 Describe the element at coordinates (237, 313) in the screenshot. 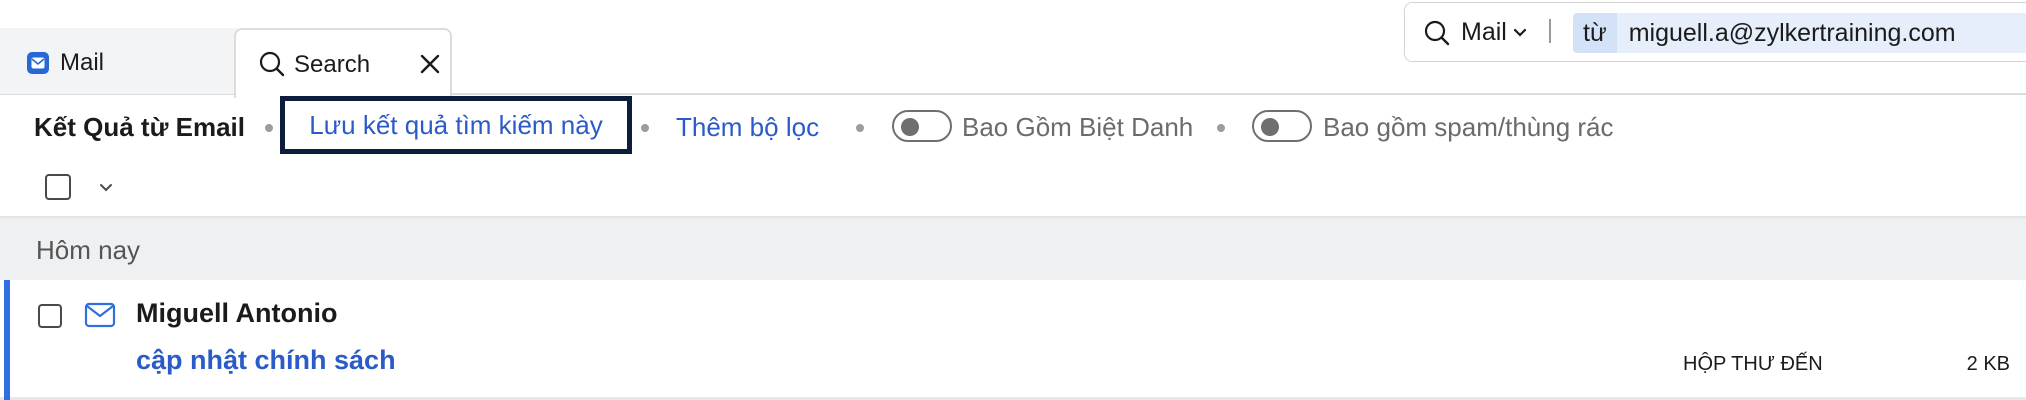

I see `message-sender: Miguell Antonio` at that location.